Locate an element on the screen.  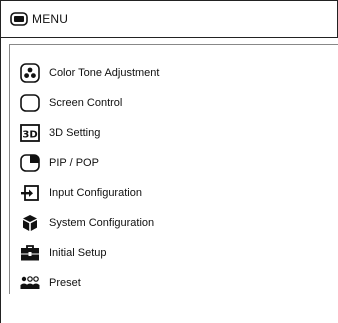
screen-icon is located at coordinates (30, 103).